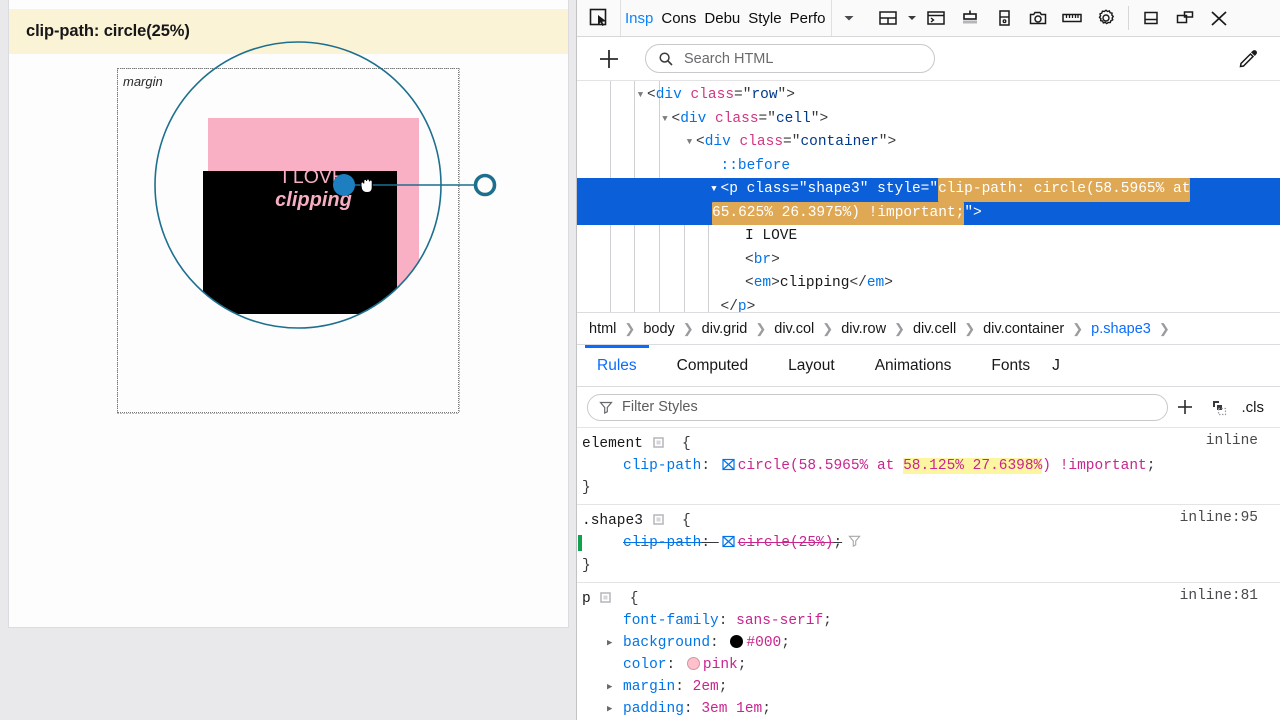 This screenshot has height=720, width=1280. Describe the element at coordinates (838, 213) in the screenshot. I see `markup-token-hl: 65.625% 26.3975%) !important;` at that location.